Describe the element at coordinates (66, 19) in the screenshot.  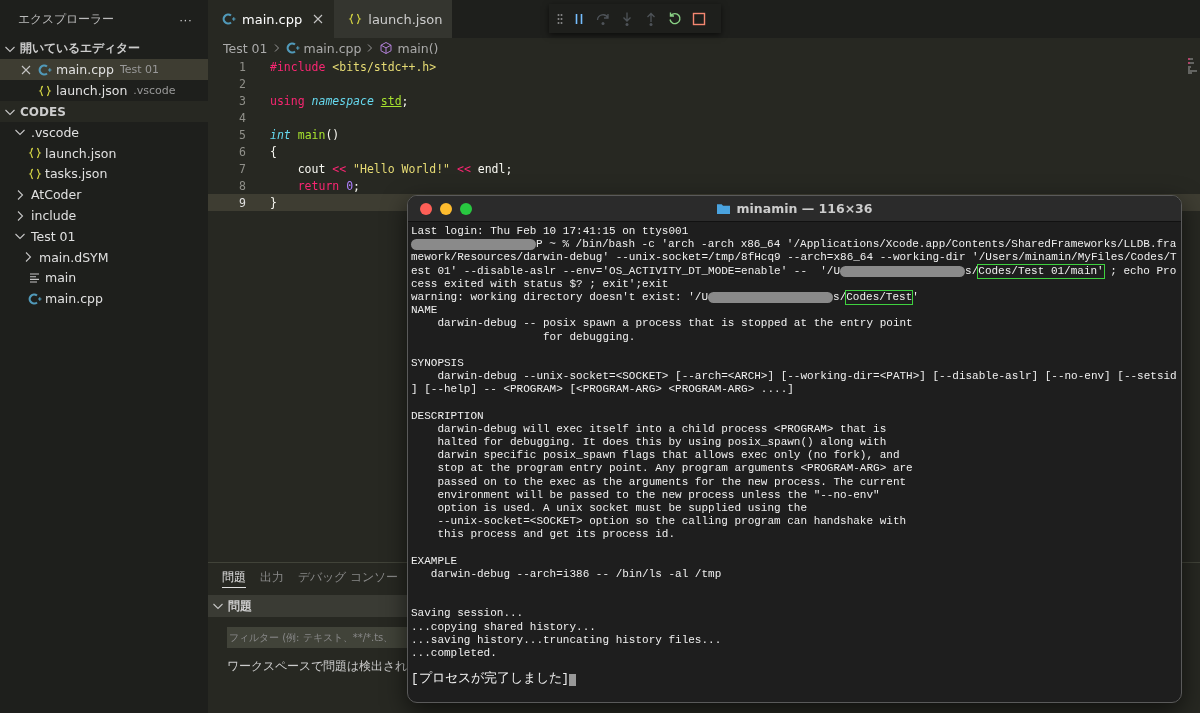
I see `sidebar-title: エクスプローラー` at that location.